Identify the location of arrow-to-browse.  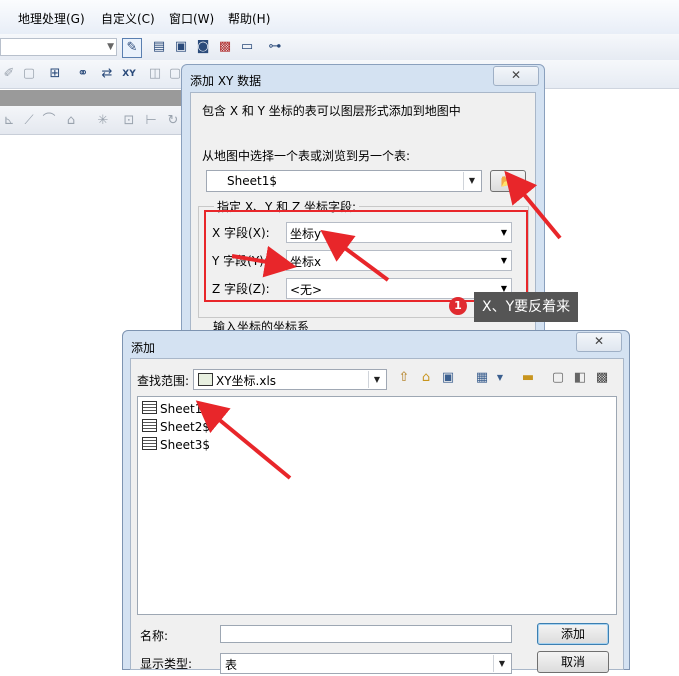
(533, 205).